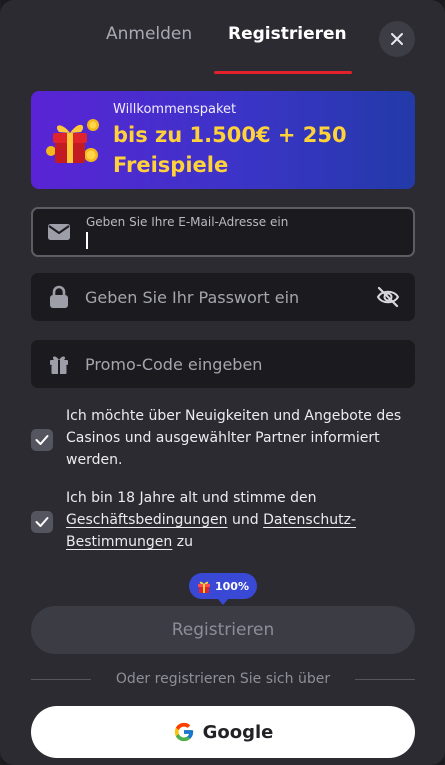 This screenshot has width=445, height=765. I want to click on google-button-label: Google, so click(238, 732).